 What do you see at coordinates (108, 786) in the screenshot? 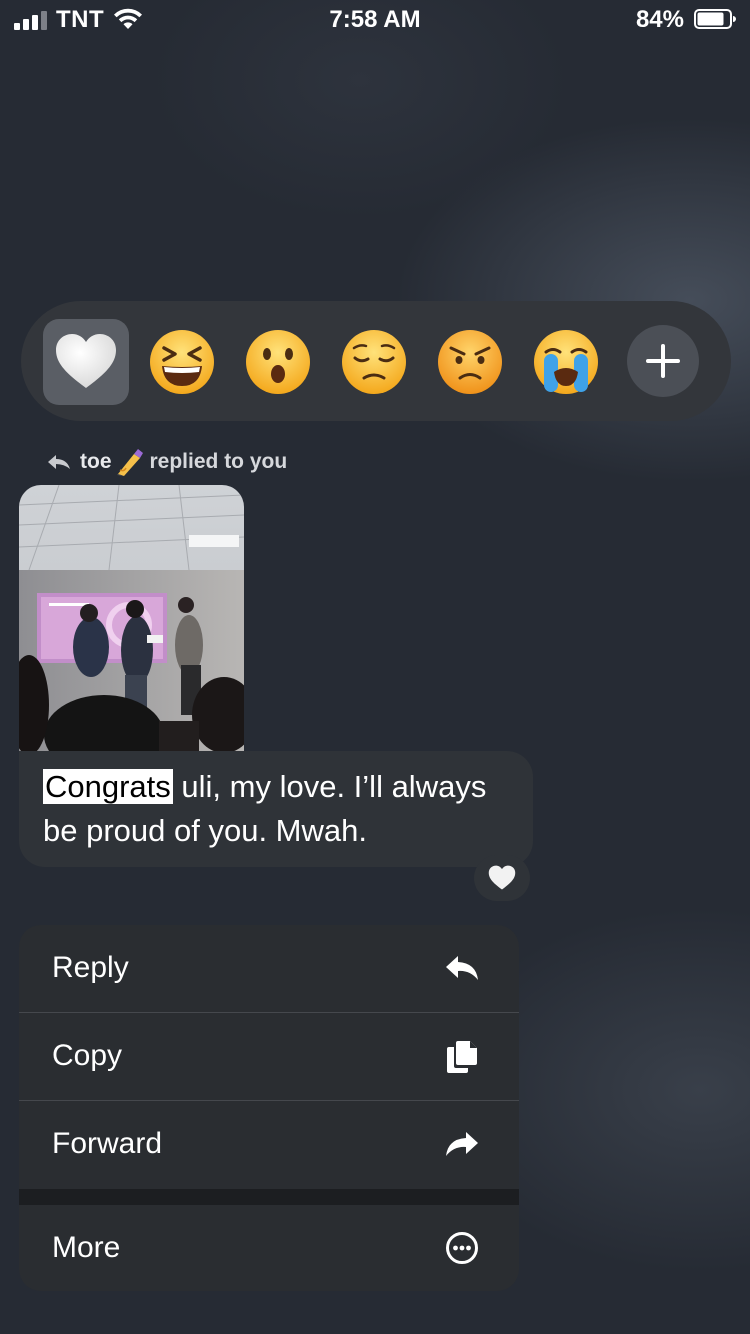
I see `selected-word-highlight: Congrats` at bounding box center [108, 786].